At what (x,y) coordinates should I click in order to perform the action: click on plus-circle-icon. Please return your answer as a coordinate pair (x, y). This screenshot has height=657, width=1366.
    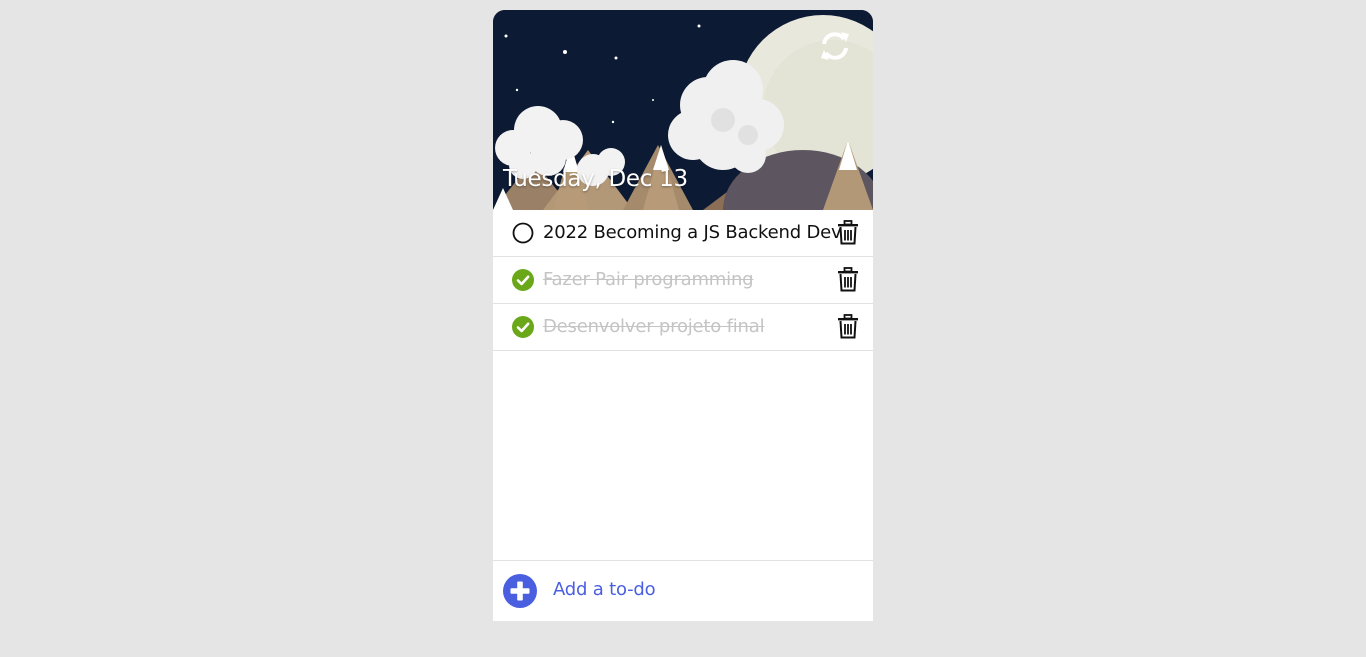
    Looking at the image, I should click on (520, 591).